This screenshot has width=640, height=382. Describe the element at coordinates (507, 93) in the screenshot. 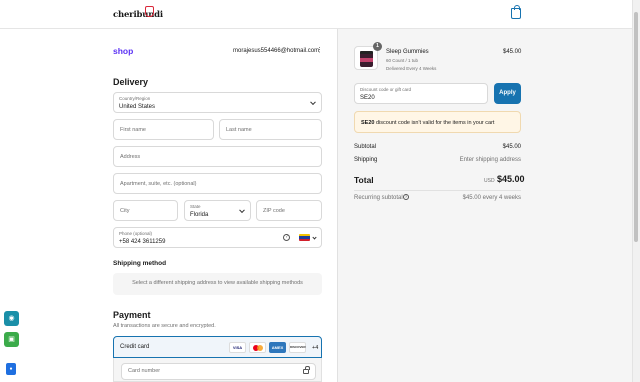

I see `apply-discount-button: Apply` at that location.